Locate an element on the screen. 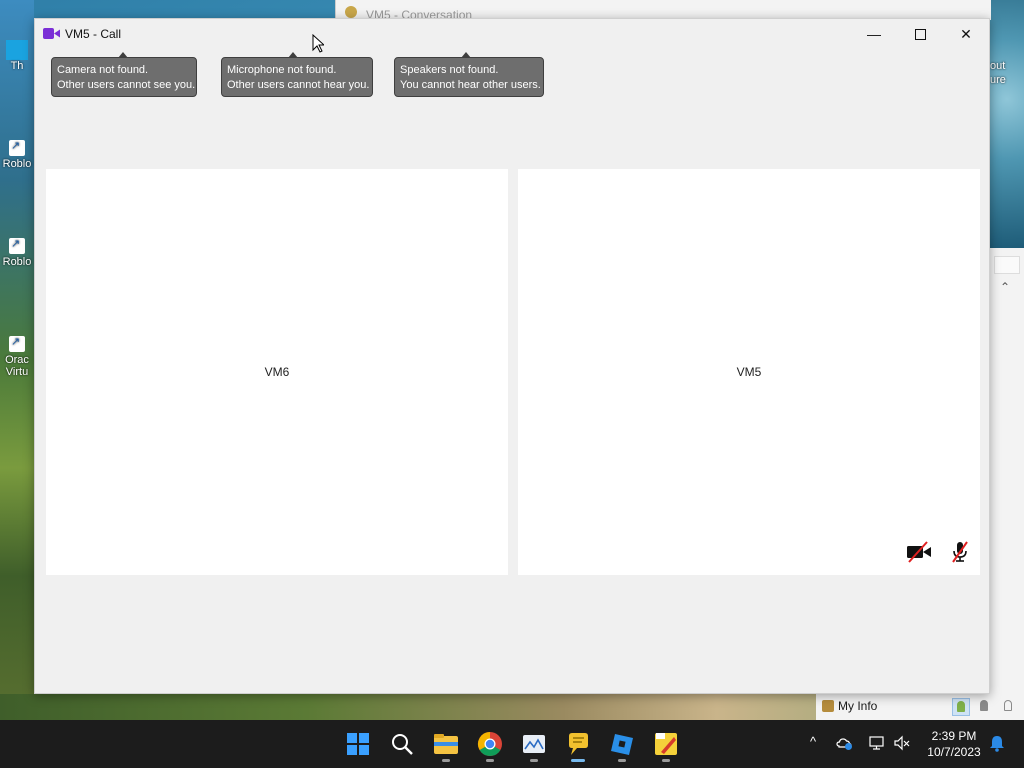  taskbar-clock: 2:39 PM 10/7/2023 is located at coordinates (954, 744).